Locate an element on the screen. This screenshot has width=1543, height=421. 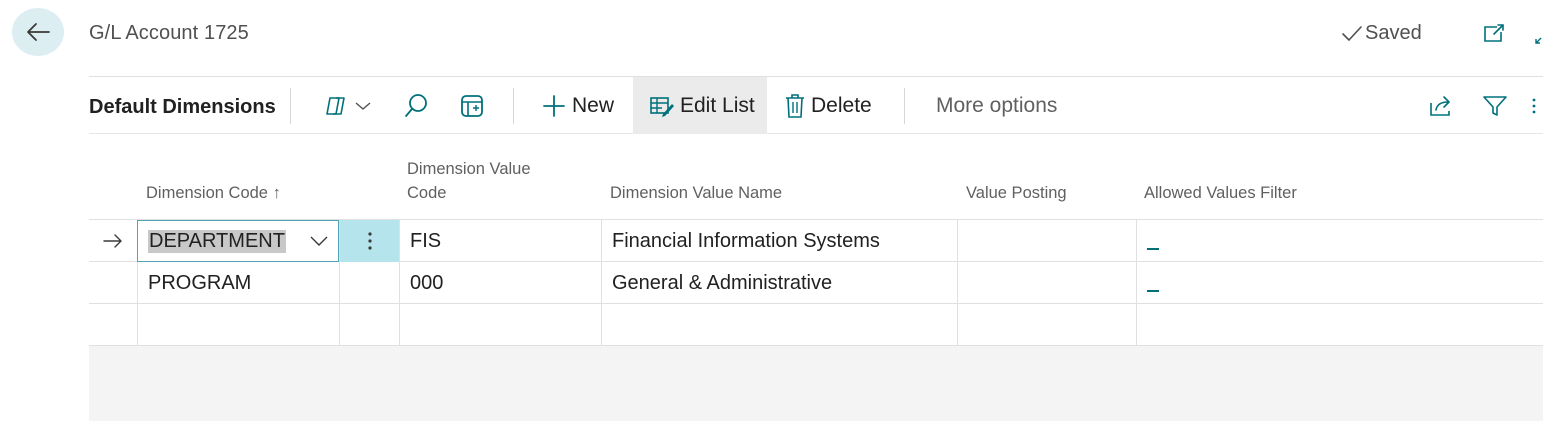
search-button is located at coordinates (416, 105).